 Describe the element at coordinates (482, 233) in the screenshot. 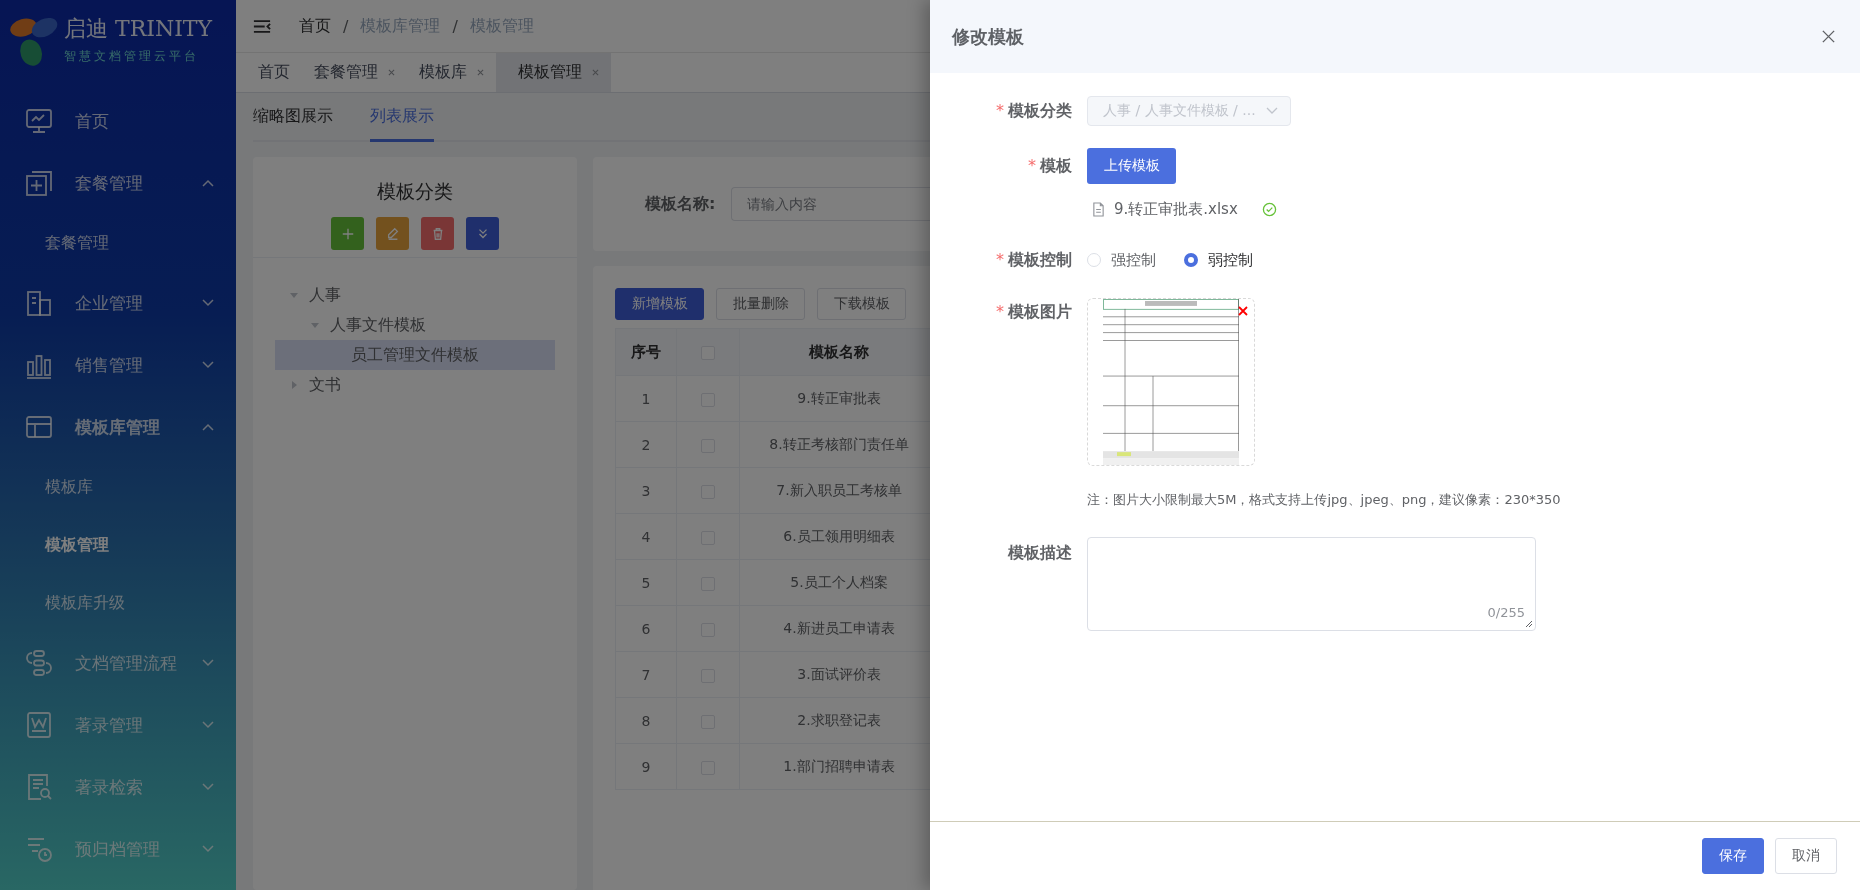

I see `expand-button` at that location.